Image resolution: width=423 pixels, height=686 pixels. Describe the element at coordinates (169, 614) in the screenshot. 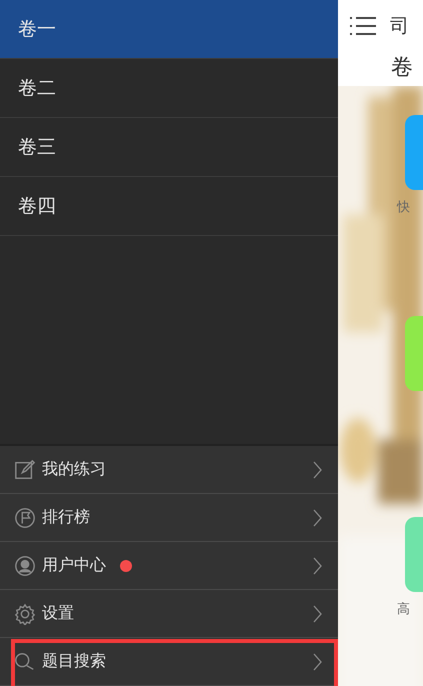

I see `menu-item: 设置` at that location.